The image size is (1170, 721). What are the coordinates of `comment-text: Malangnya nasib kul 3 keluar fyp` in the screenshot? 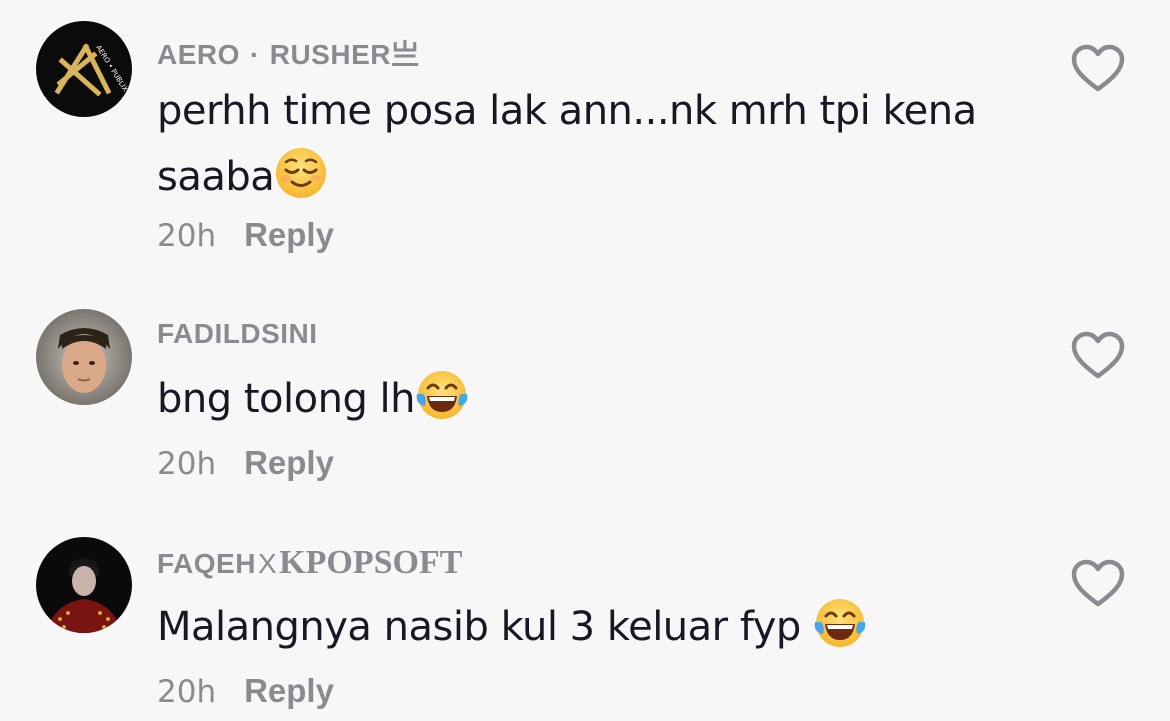 It's located at (587, 627).